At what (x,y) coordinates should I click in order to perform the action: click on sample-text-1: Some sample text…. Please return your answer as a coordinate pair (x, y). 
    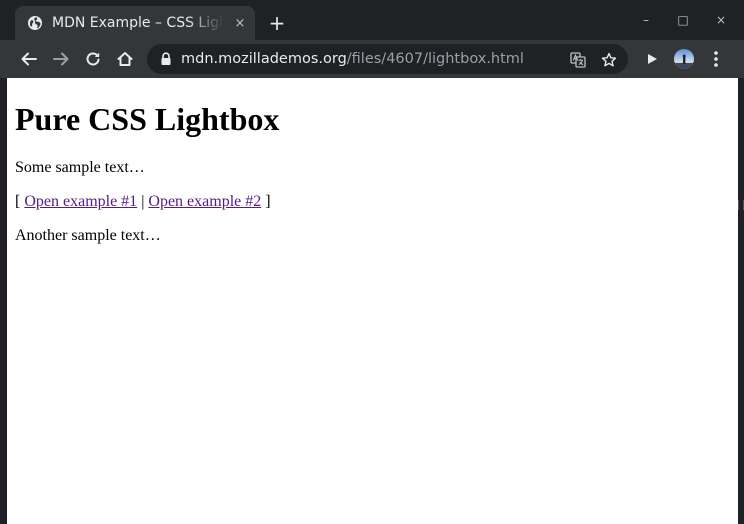
    Looking at the image, I should click on (80, 167).